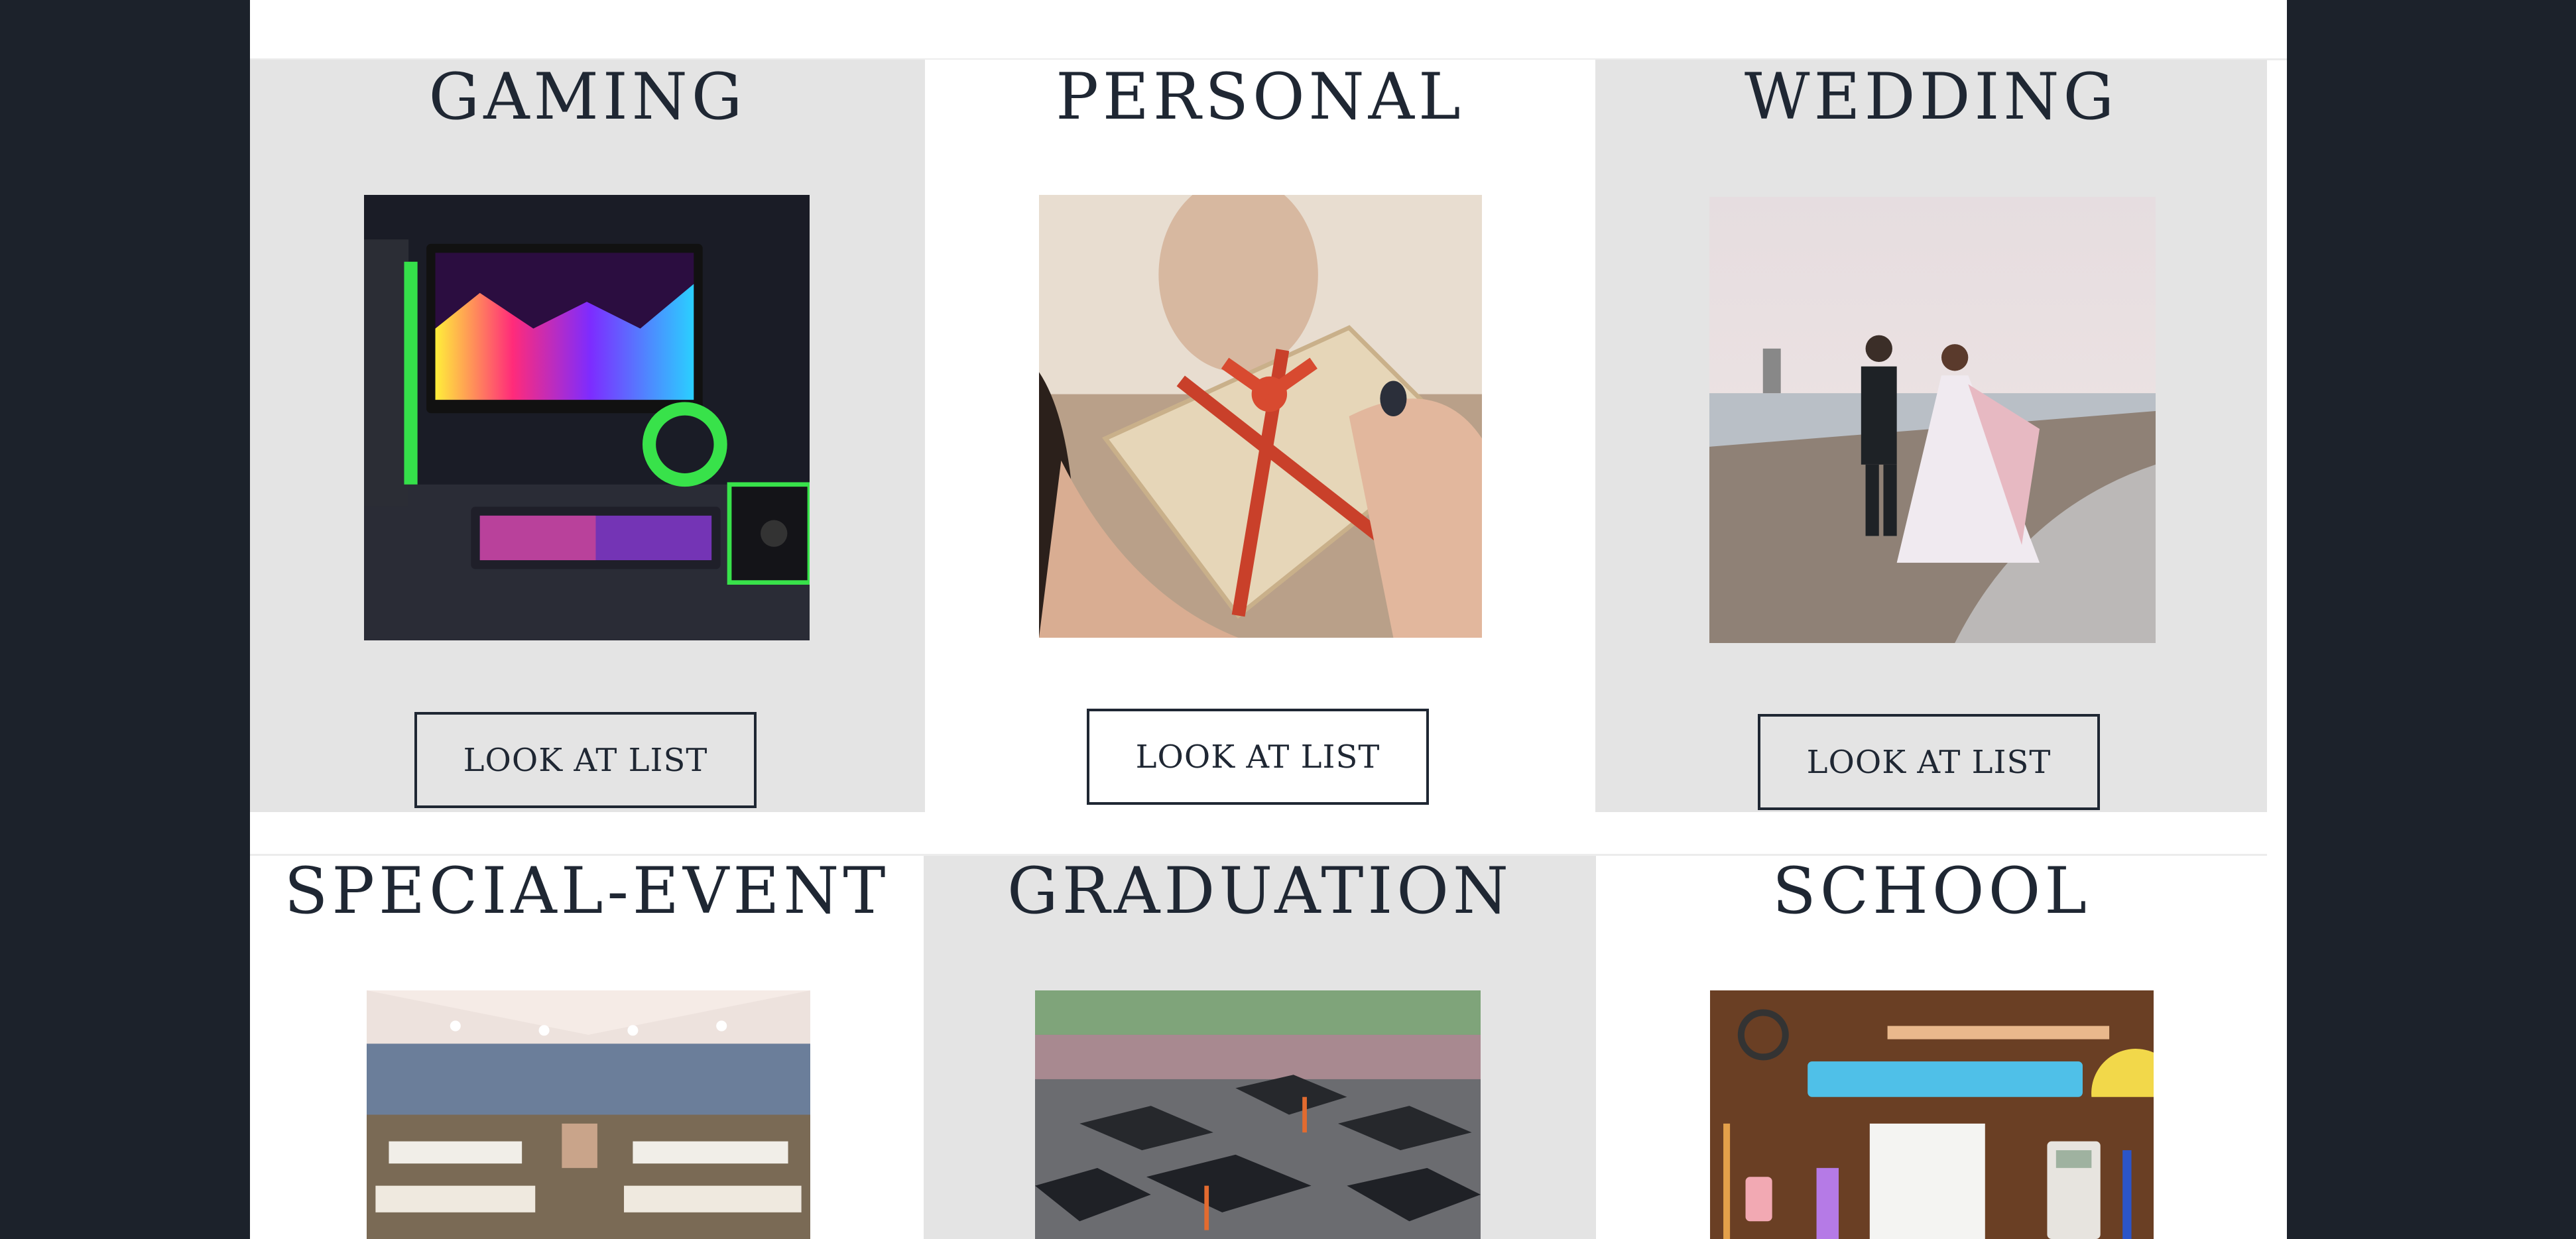 The width and height of the screenshot is (2576, 1239). What do you see at coordinates (1258, 757) in the screenshot?
I see `look-at-list-button-personal: LOOK AT LIST` at bounding box center [1258, 757].